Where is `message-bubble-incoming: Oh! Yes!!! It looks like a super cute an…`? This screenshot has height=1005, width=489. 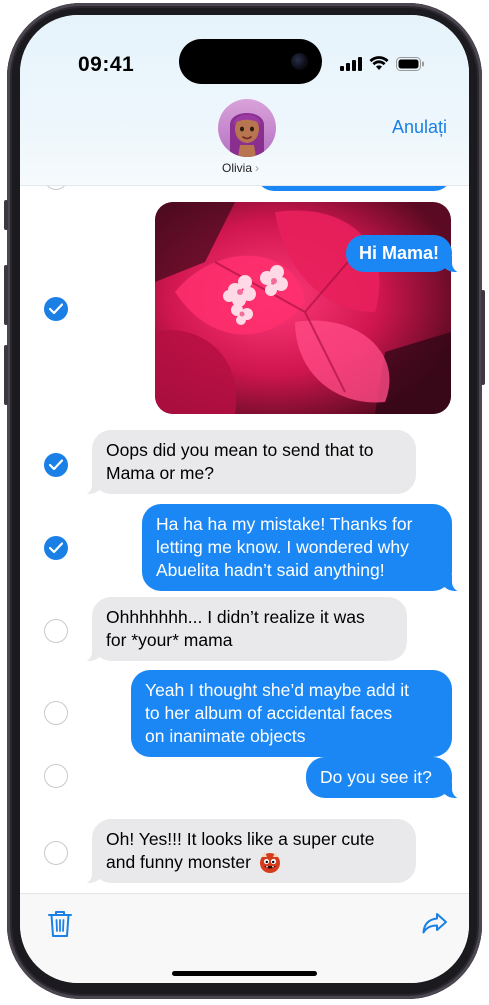
message-bubble-incoming: Oh! Yes!!! It looks like a super cute an… is located at coordinates (248, 851).